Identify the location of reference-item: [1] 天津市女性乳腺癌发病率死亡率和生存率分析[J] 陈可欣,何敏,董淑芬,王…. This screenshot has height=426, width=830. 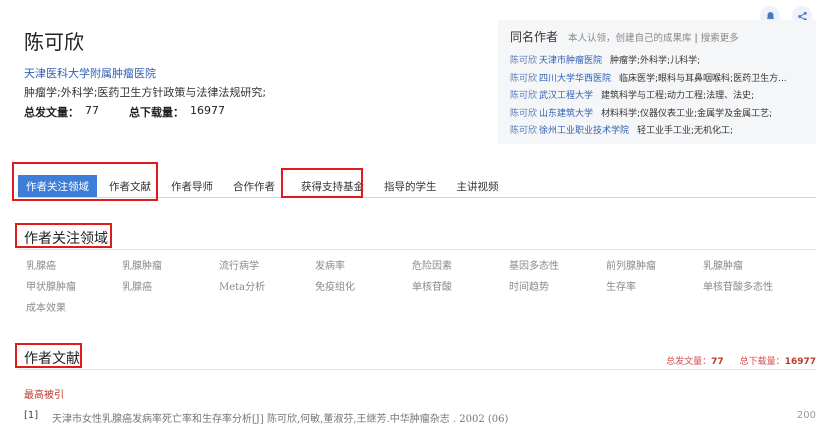
(420, 417).